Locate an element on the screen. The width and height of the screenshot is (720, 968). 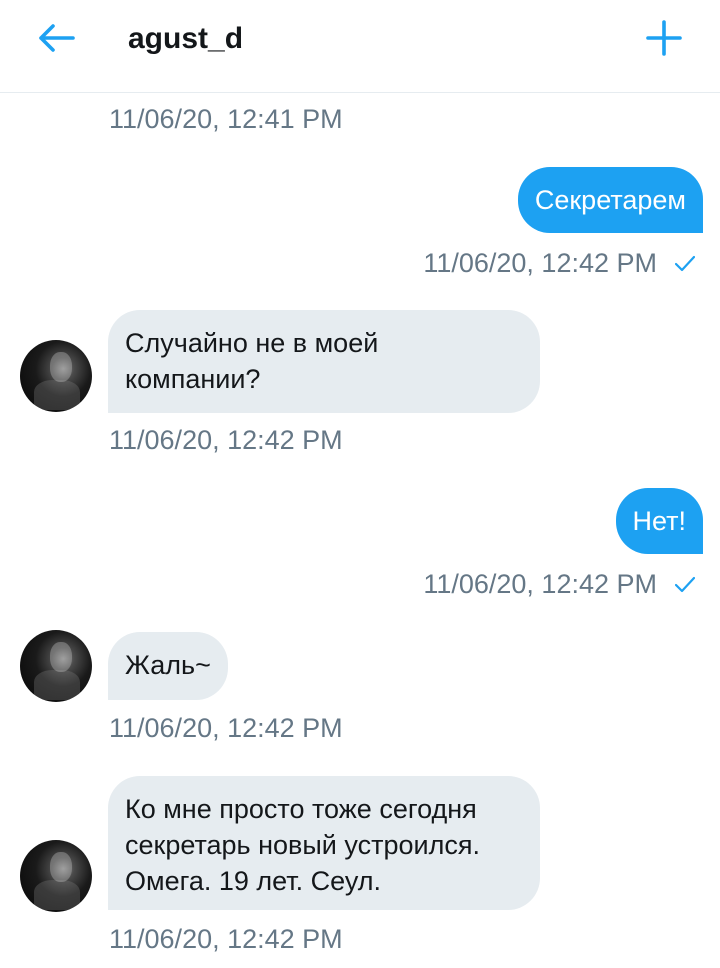
conversation-header: agust_d is located at coordinates (360, 46).